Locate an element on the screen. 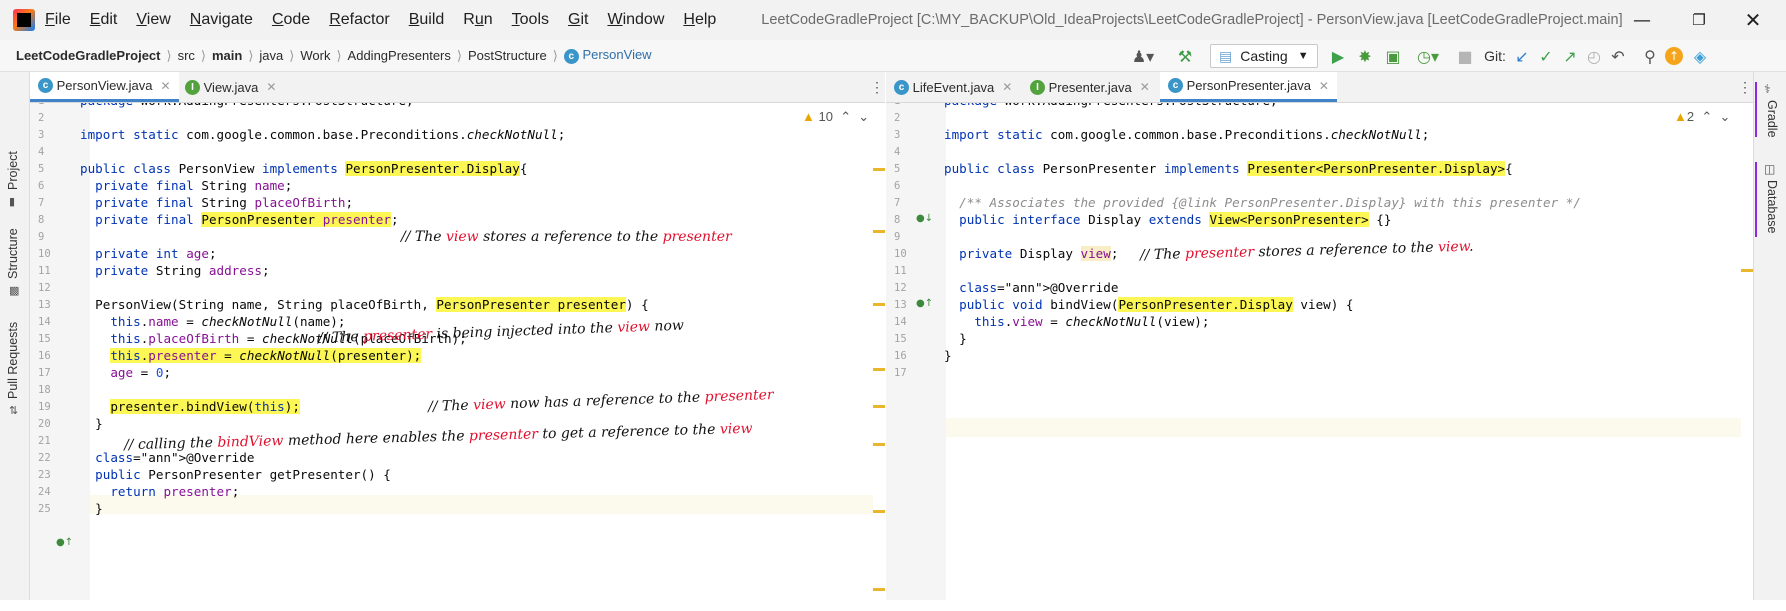  run-configuration-select: ▤ Casting ▼ is located at coordinates (1264, 56).